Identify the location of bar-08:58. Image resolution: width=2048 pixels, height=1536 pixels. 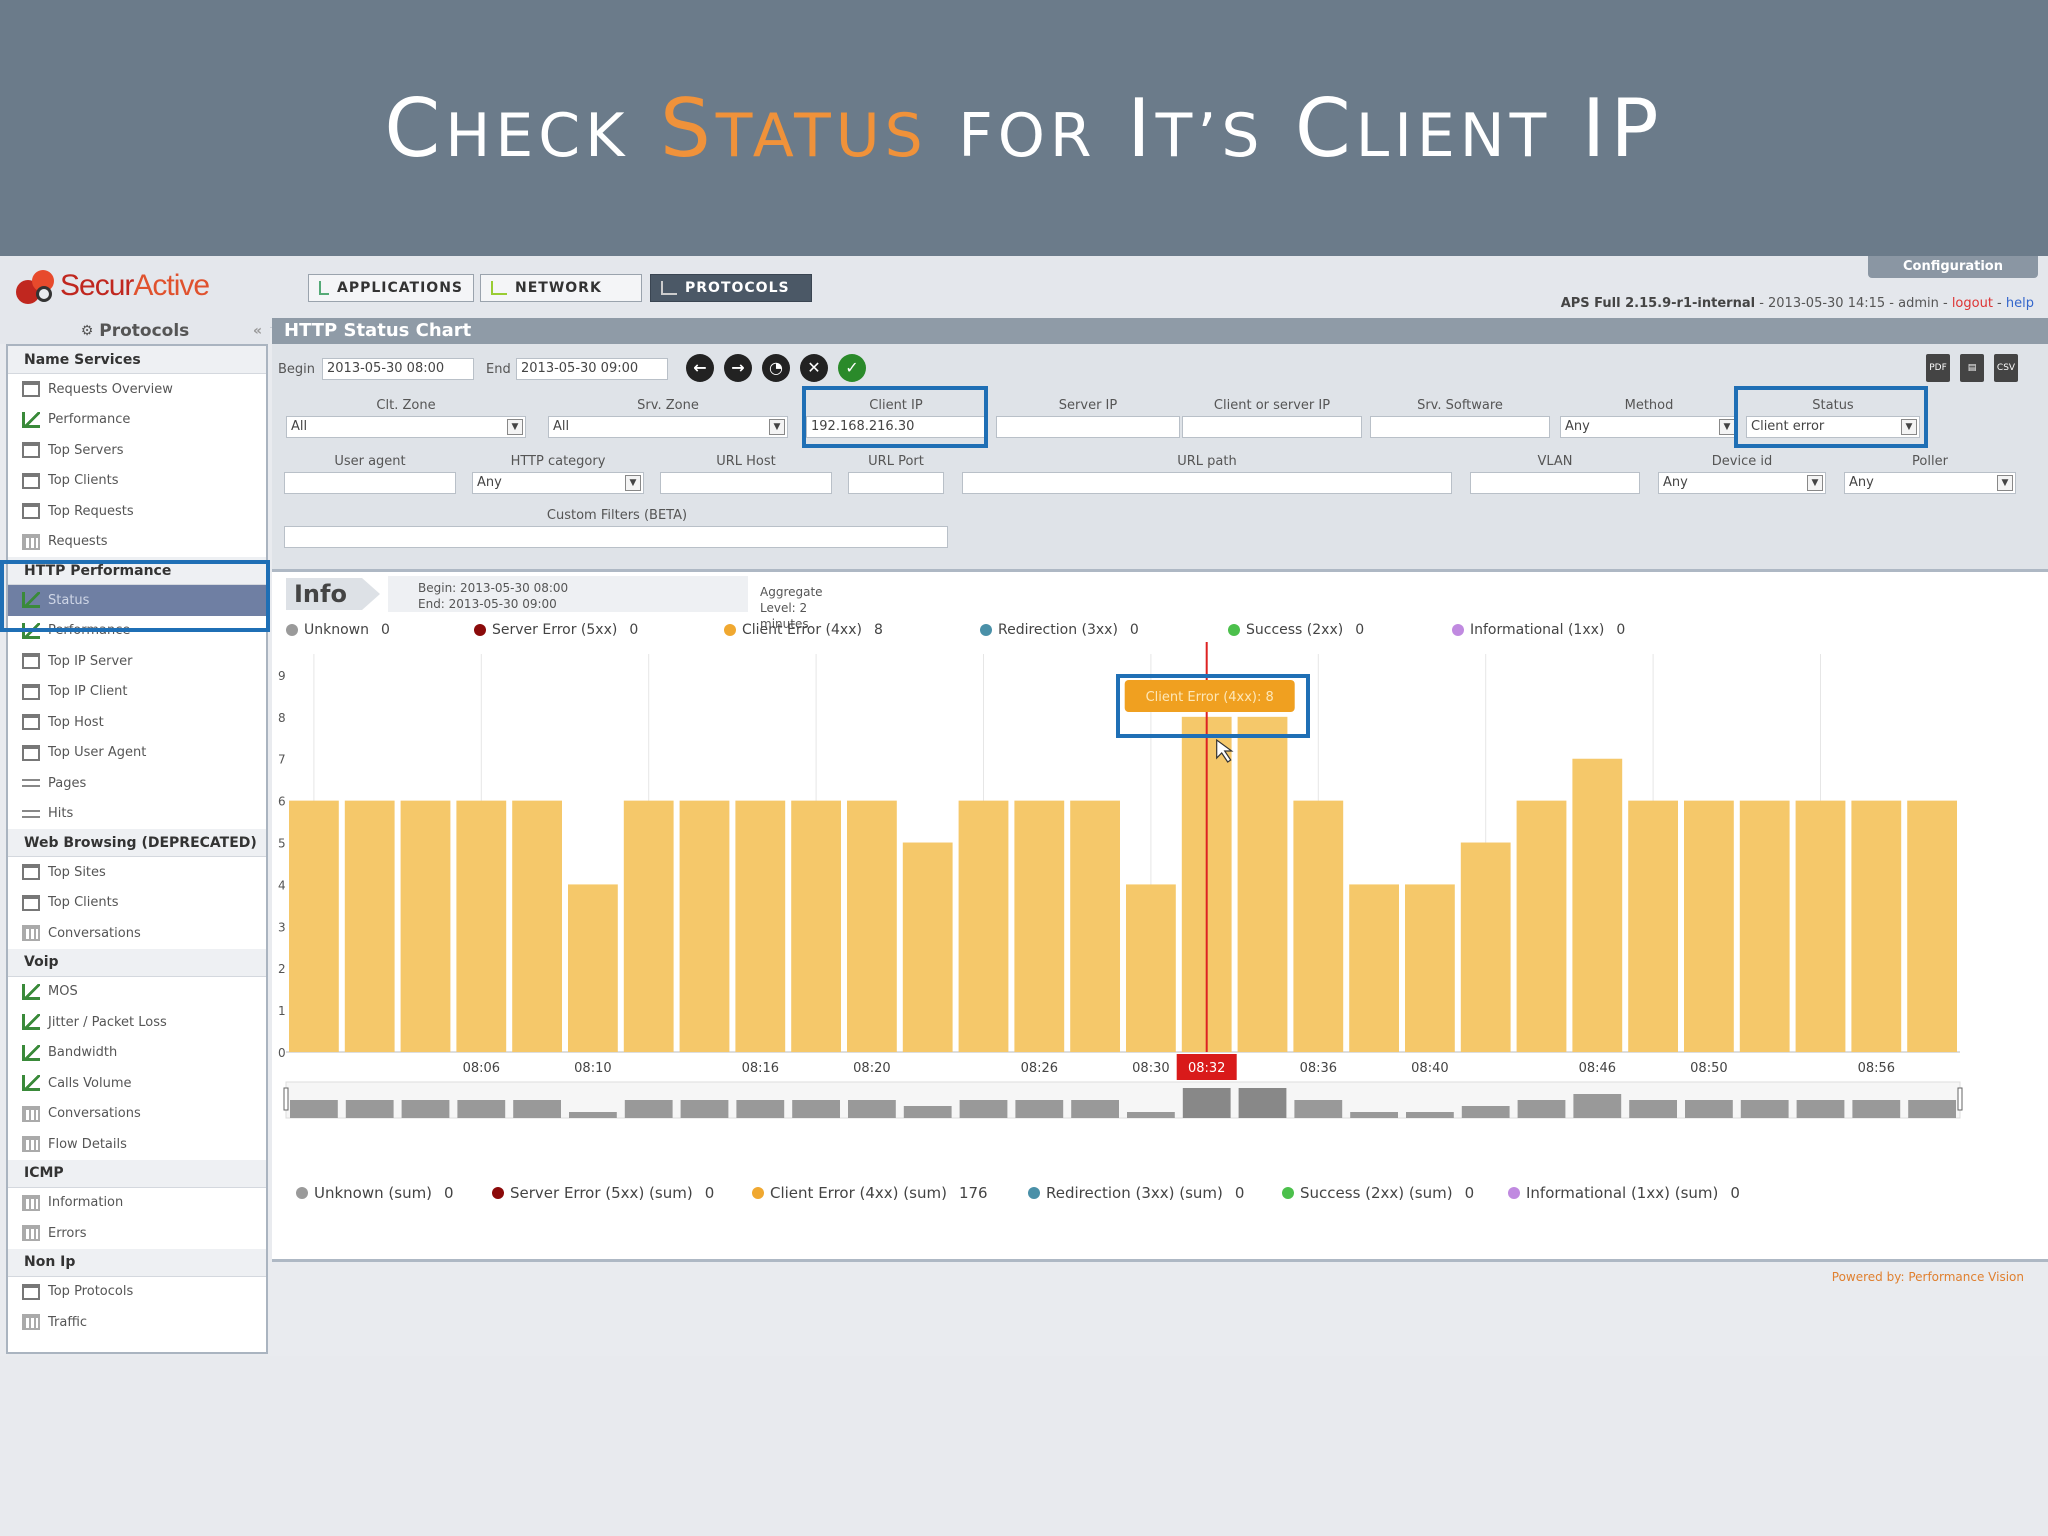
(1932, 926).